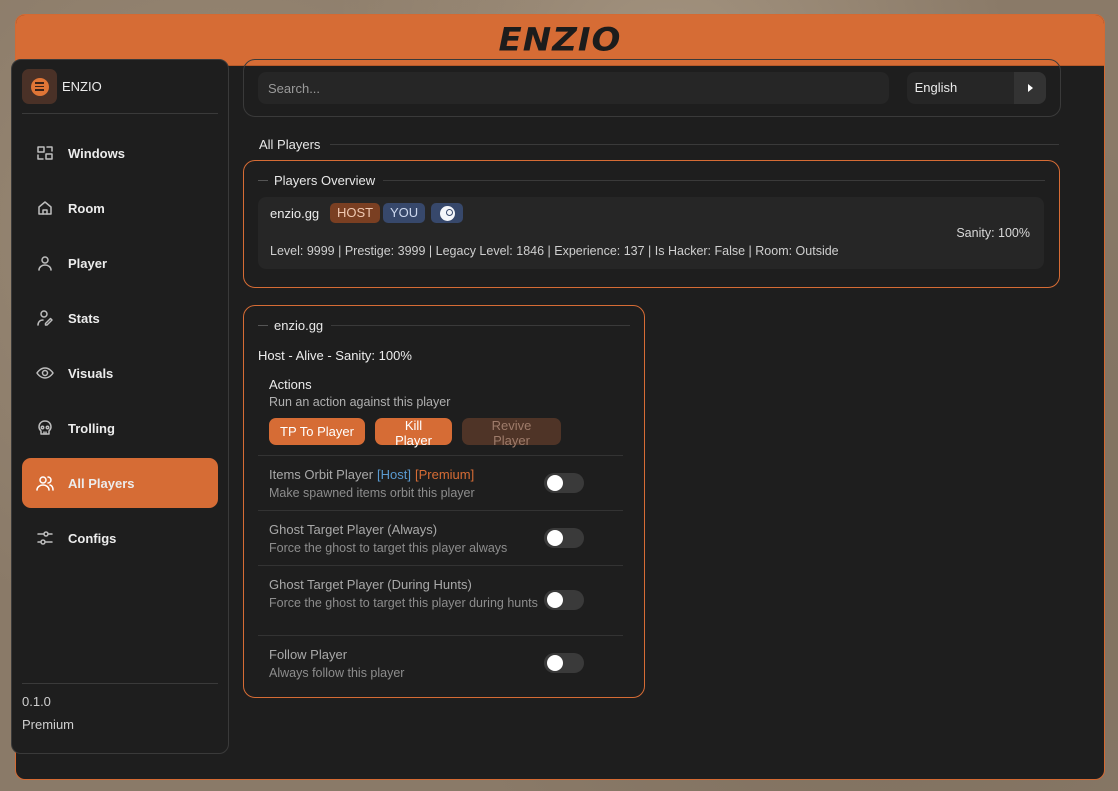 This screenshot has width=1118, height=791. What do you see at coordinates (88, 263) in the screenshot?
I see `sidebar-item-label: Player` at bounding box center [88, 263].